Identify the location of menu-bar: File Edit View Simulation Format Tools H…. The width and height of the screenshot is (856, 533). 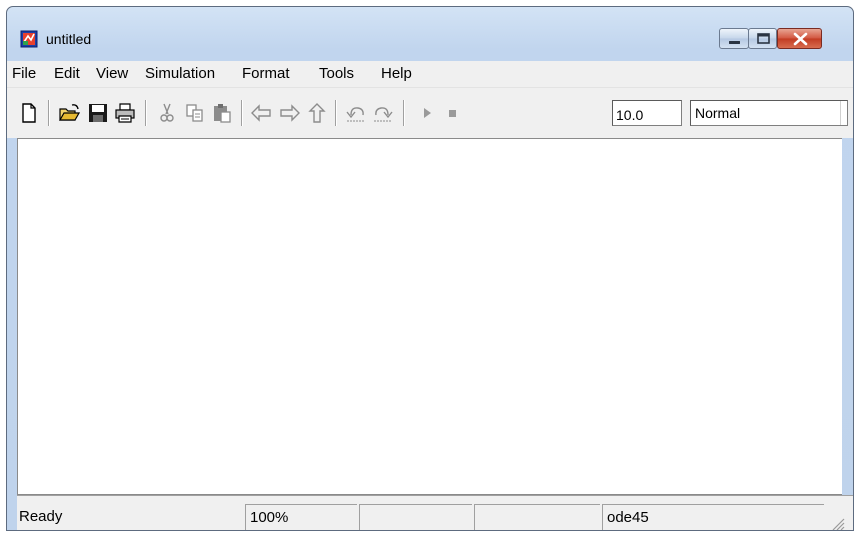
(430, 74).